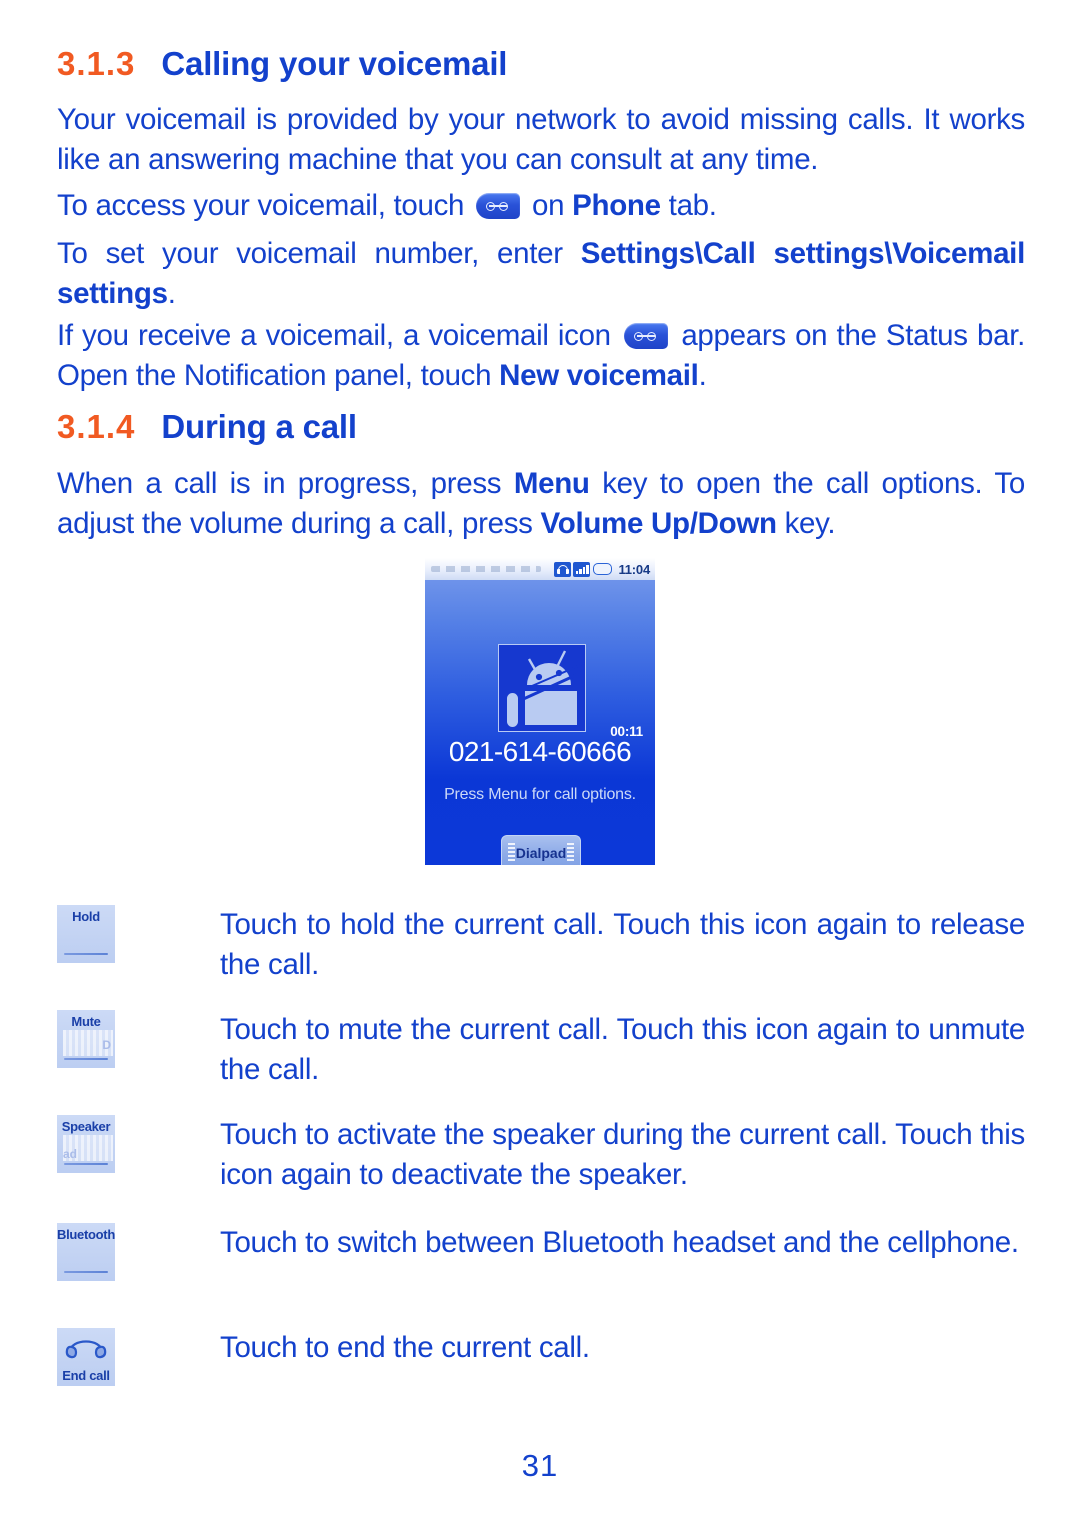 This screenshot has width=1080, height=1534. Describe the element at coordinates (540, 1465) in the screenshot. I see `page-number: 31` at that location.